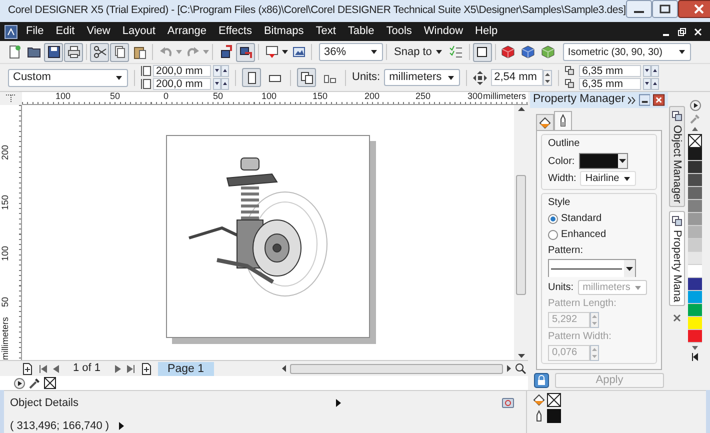 This screenshot has height=433, width=710. Describe the element at coordinates (271, 52) in the screenshot. I see `publish-icon` at that location.